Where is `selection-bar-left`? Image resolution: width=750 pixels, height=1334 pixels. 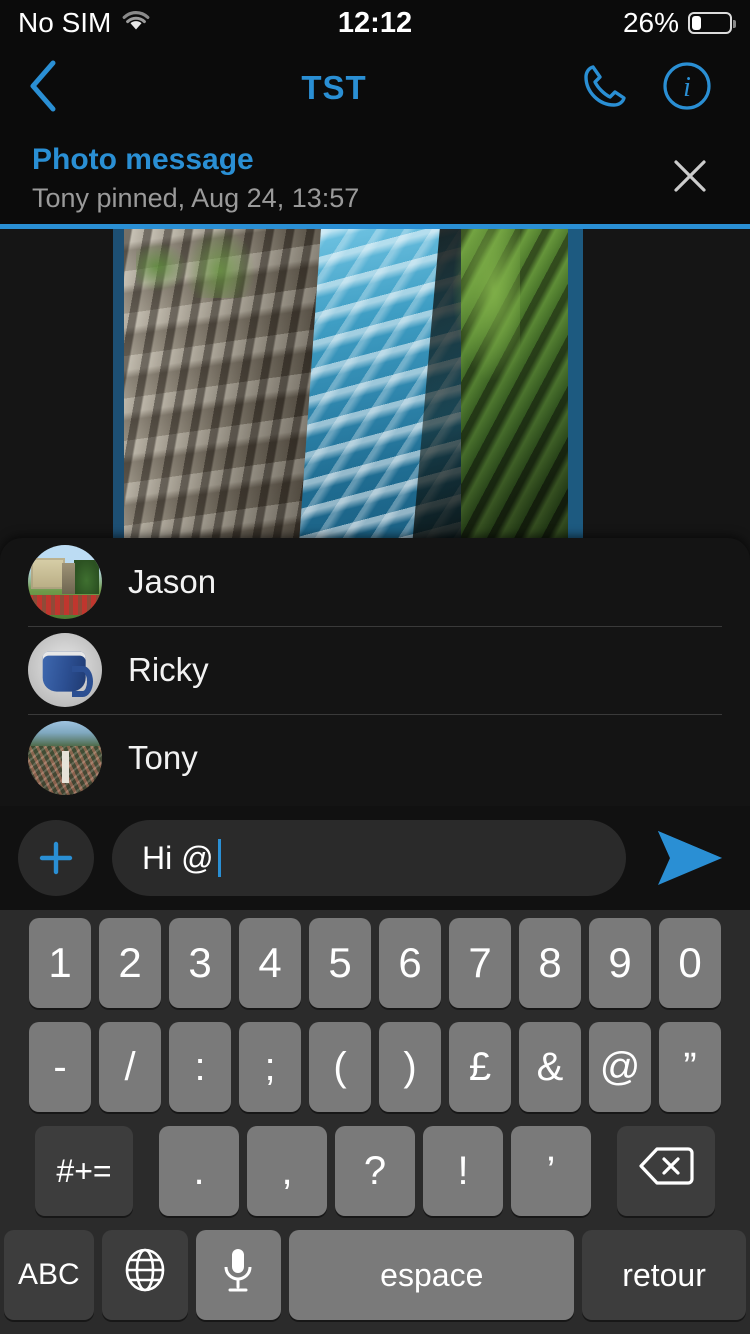 selection-bar-left is located at coordinates (118, 386).